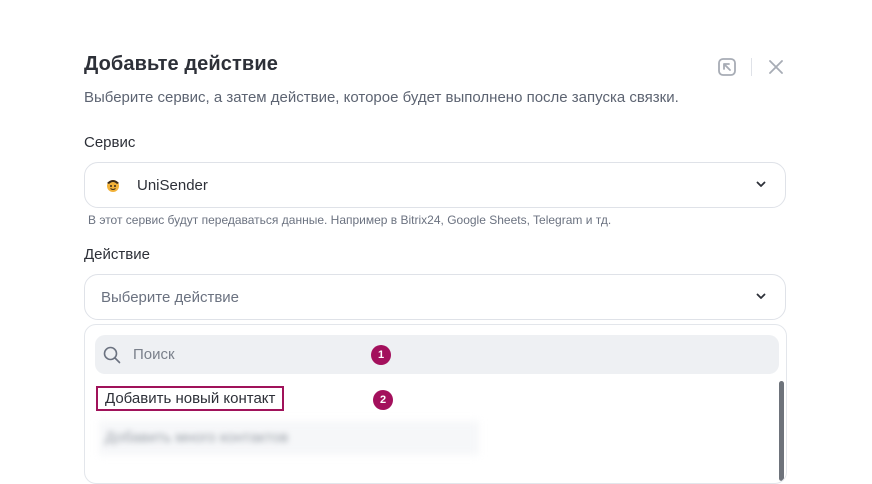 This screenshot has height=484, width=872. What do you see at coordinates (170, 297) in the screenshot?
I see `action-placeholder: Выберите действие` at bounding box center [170, 297].